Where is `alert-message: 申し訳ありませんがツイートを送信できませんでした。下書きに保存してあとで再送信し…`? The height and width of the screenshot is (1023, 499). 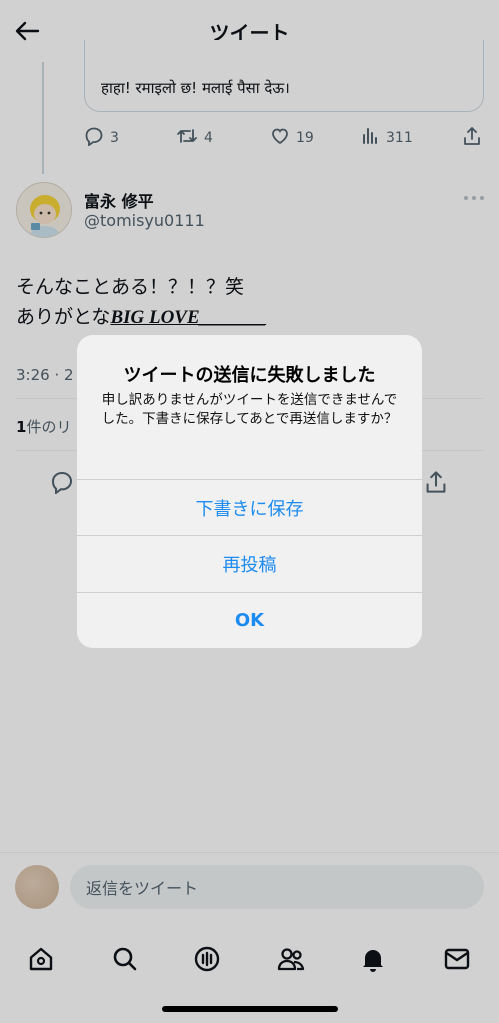 alert-message: 申し訳ありませんがツイートを送信できませんでした。下書きに保存してあとで再送信し… is located at coordinates (249, 409).